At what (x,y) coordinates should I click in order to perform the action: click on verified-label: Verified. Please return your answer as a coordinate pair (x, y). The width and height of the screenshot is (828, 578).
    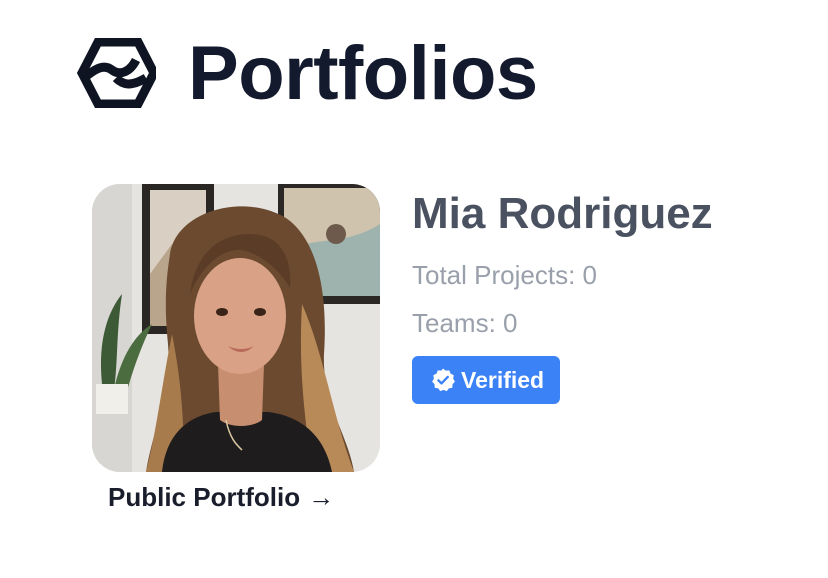
    Looking at the image, I should click on (503, 379).